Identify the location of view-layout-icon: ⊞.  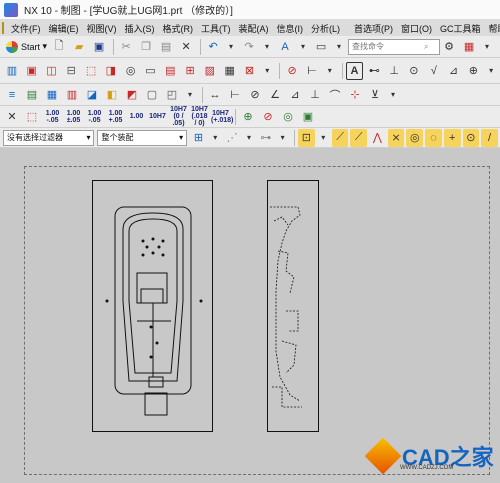
(190, 71).